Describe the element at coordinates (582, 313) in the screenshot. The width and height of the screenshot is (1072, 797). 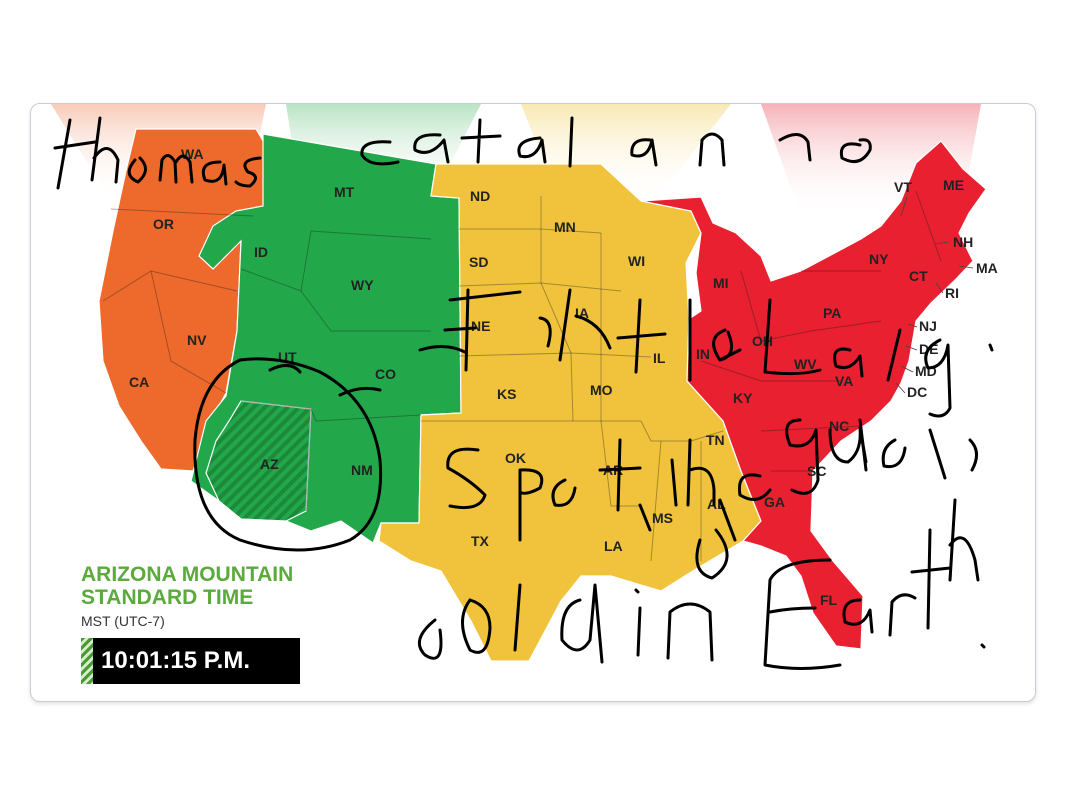
I see `state-label-ia: IA` at that location.